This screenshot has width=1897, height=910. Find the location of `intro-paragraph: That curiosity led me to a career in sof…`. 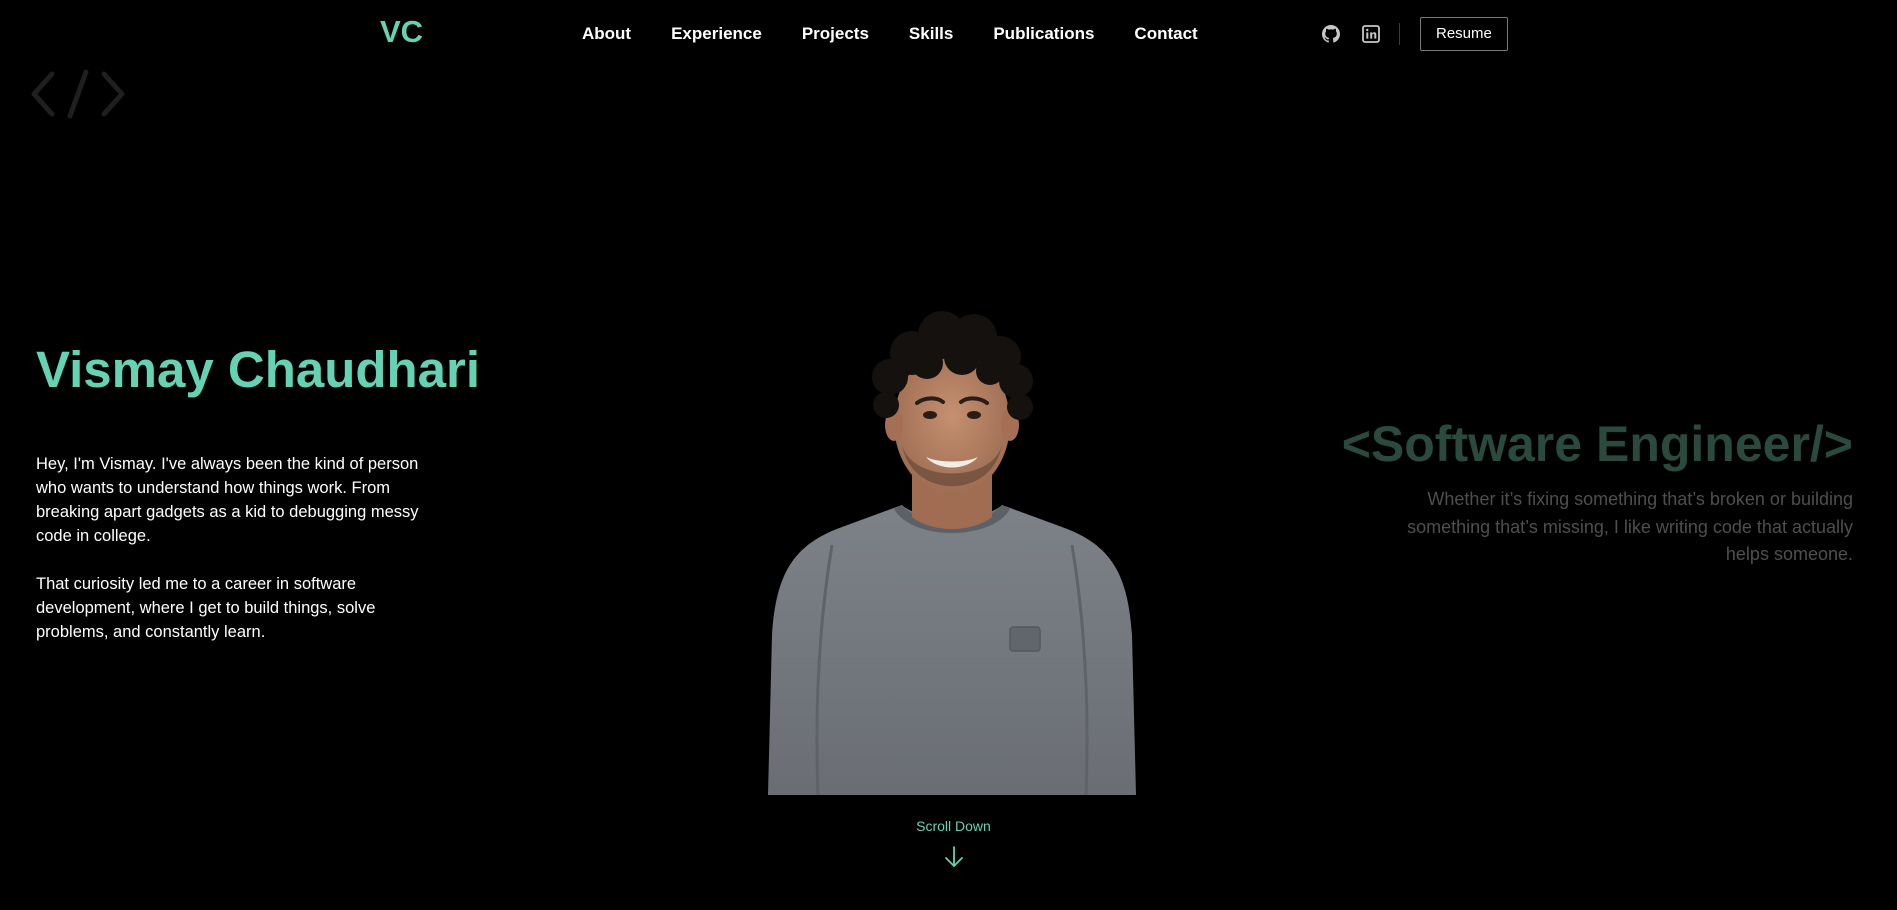

intro-paragraph: That curiosity led me to a career in sof… is located at coordinates (206, 608).